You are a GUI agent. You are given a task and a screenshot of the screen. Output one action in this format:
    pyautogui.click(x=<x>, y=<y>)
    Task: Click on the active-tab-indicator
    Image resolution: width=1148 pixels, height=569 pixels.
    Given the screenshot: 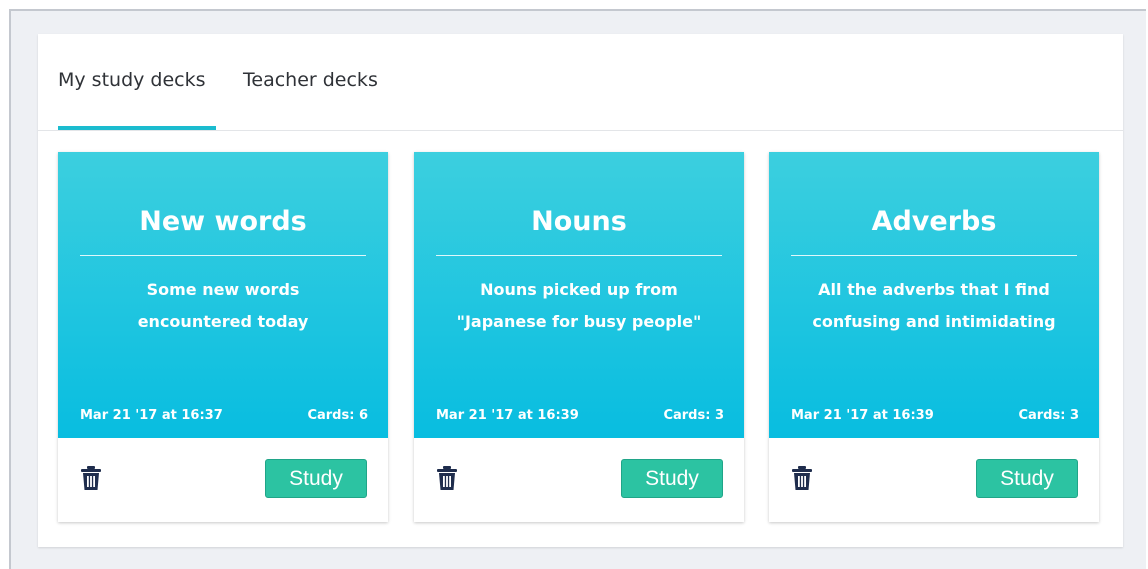 What is the action you would take?
    pyautogui.click(x=137, y=128)
    